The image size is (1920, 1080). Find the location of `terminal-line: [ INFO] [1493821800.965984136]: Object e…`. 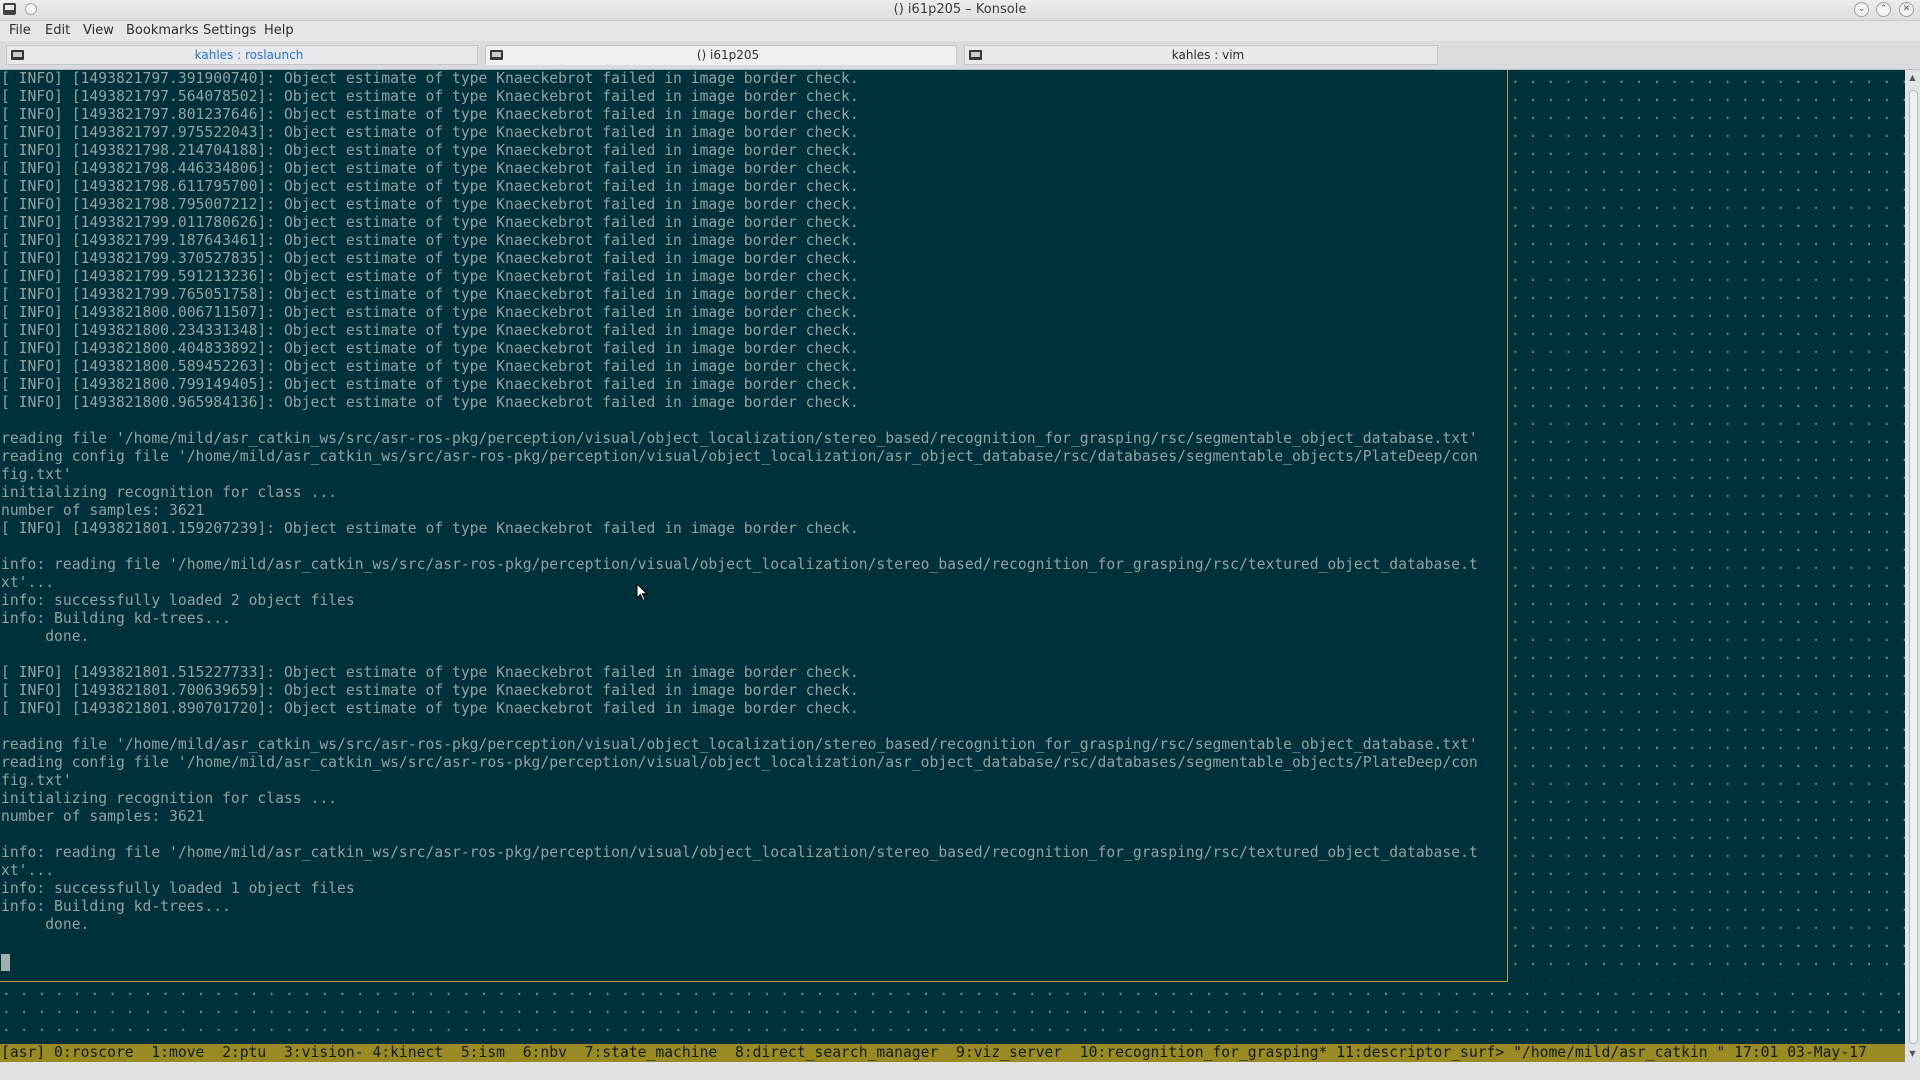

terminal-line: [ INFO] [1493821800.965984136]: Object e… is located at coordinates (430, 402).